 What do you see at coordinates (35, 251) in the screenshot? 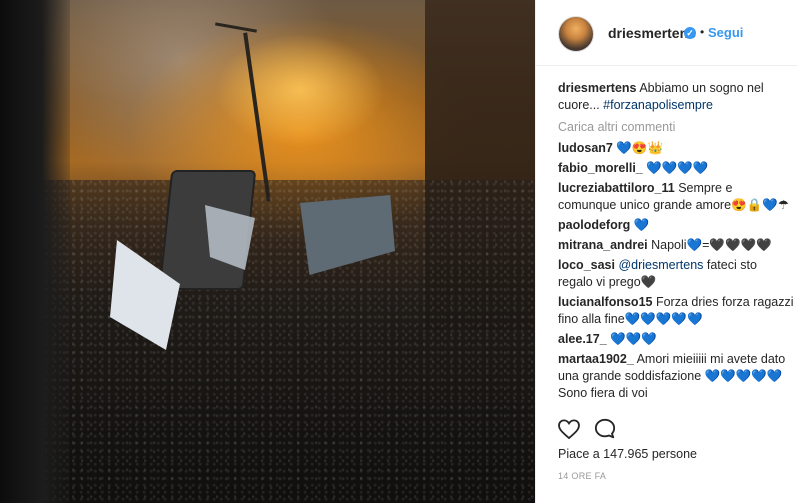
I see `photo-building-left` at bounding box center [35, 251].